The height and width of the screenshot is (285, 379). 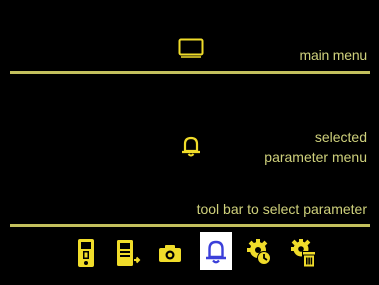 I want to click on toolbar-item-gear-trash, so click(x=304, y=253).